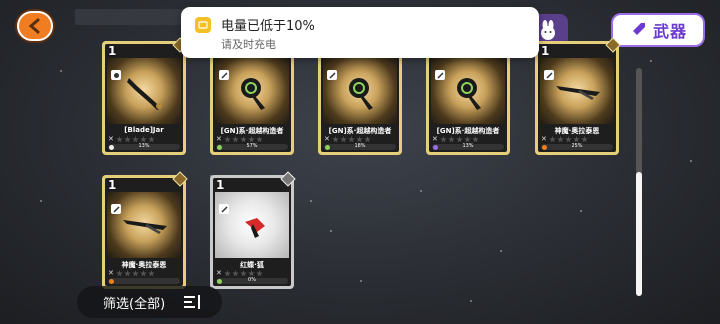 This screenshot has width=720, height=324. Describe the element at coordinates (144, 130) in the screenshot. I see `weapon-name: [Blade]Jar` at that location.